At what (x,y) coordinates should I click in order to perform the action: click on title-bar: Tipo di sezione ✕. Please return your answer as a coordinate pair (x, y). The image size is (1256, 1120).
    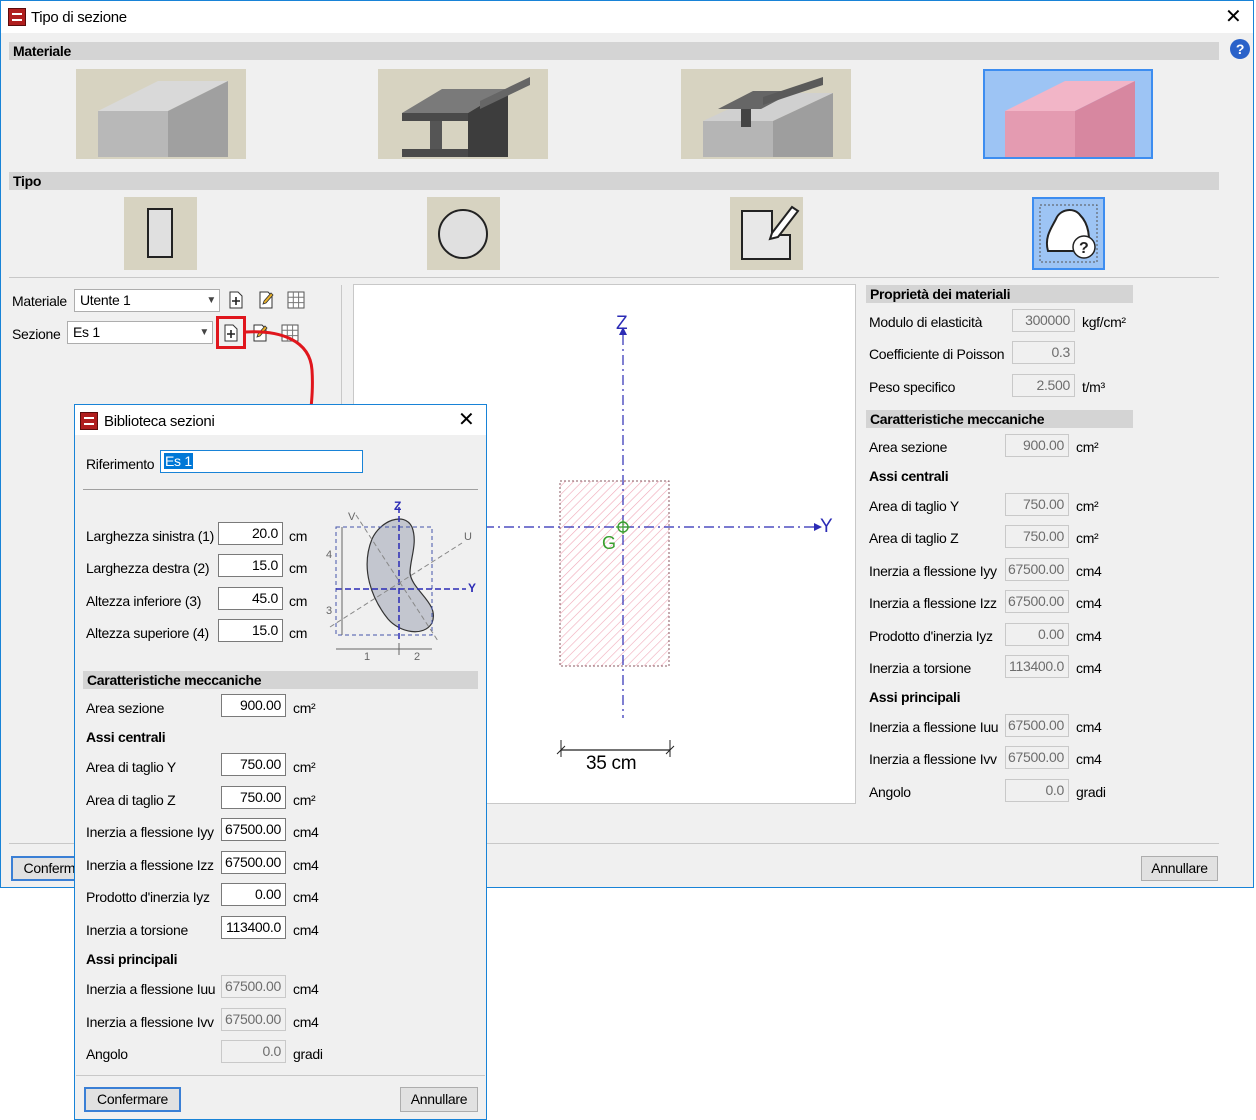
    Looking at the image, I should click on (627, 17).